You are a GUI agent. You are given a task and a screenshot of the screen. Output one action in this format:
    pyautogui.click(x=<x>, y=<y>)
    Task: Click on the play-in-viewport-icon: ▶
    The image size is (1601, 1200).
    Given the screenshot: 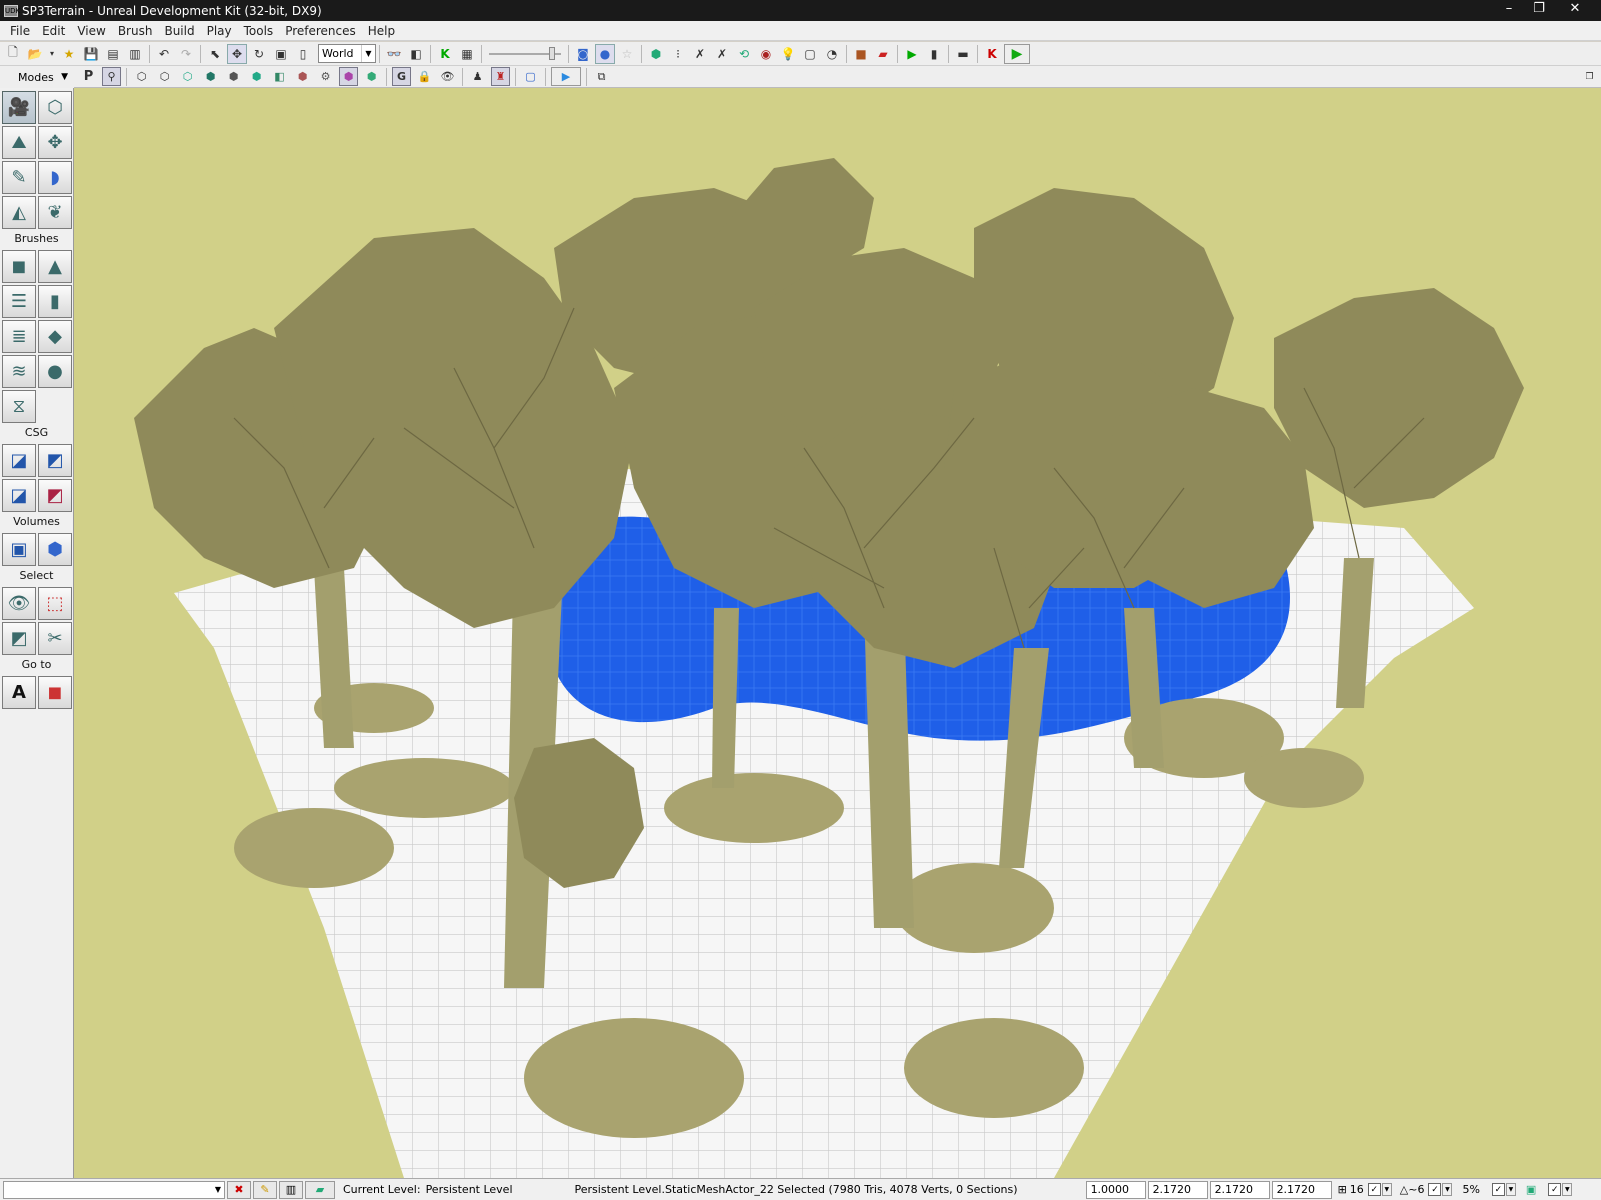 What is the action you would take?
    pyautogui.click(x=912, y=54)
    